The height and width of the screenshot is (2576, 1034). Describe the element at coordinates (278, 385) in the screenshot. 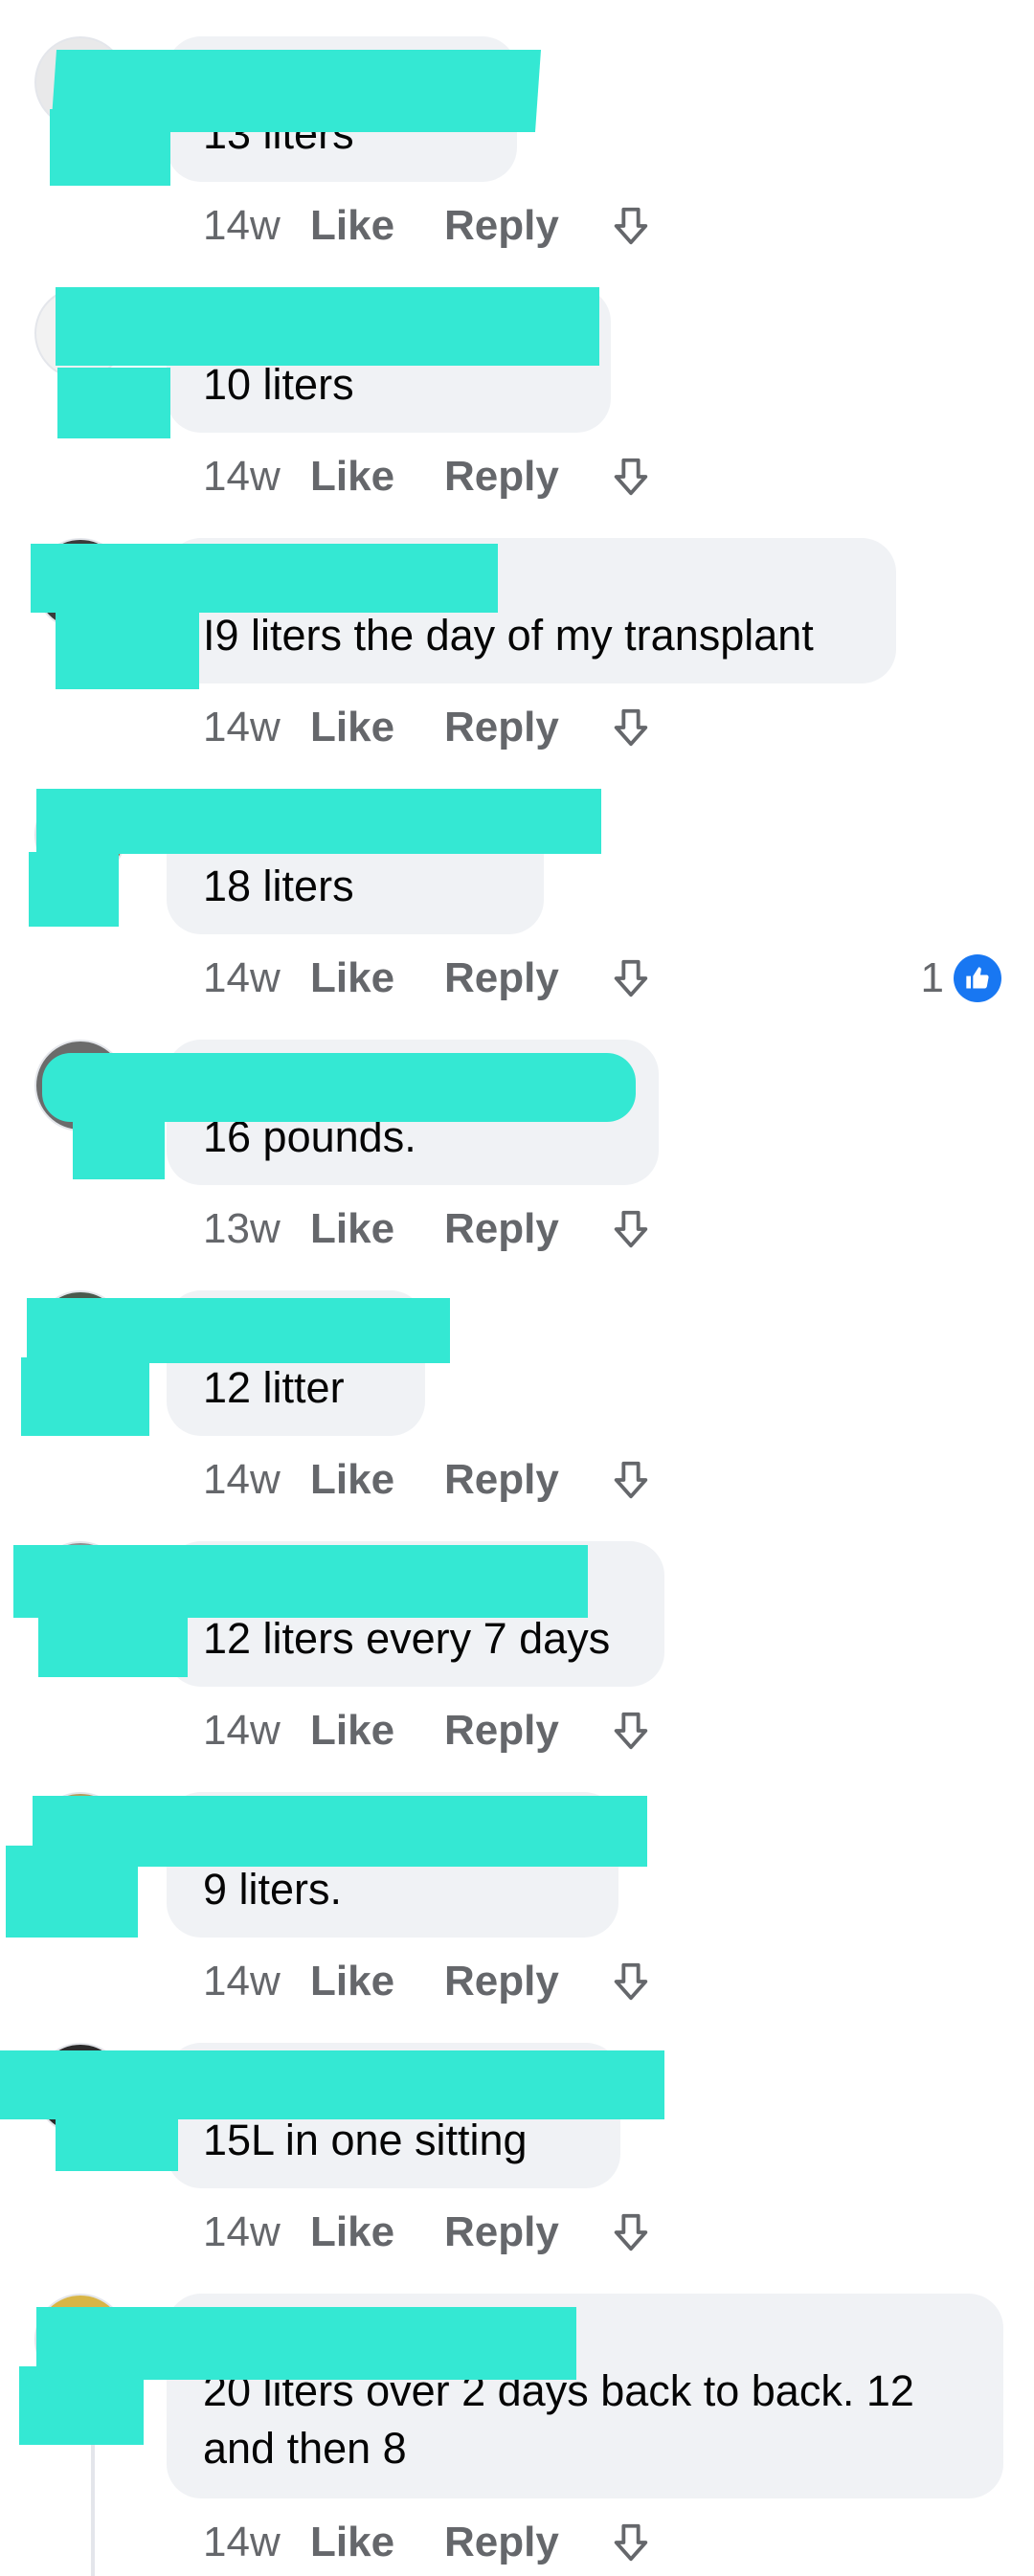

I see `comment-text: 10 liters` at that location.